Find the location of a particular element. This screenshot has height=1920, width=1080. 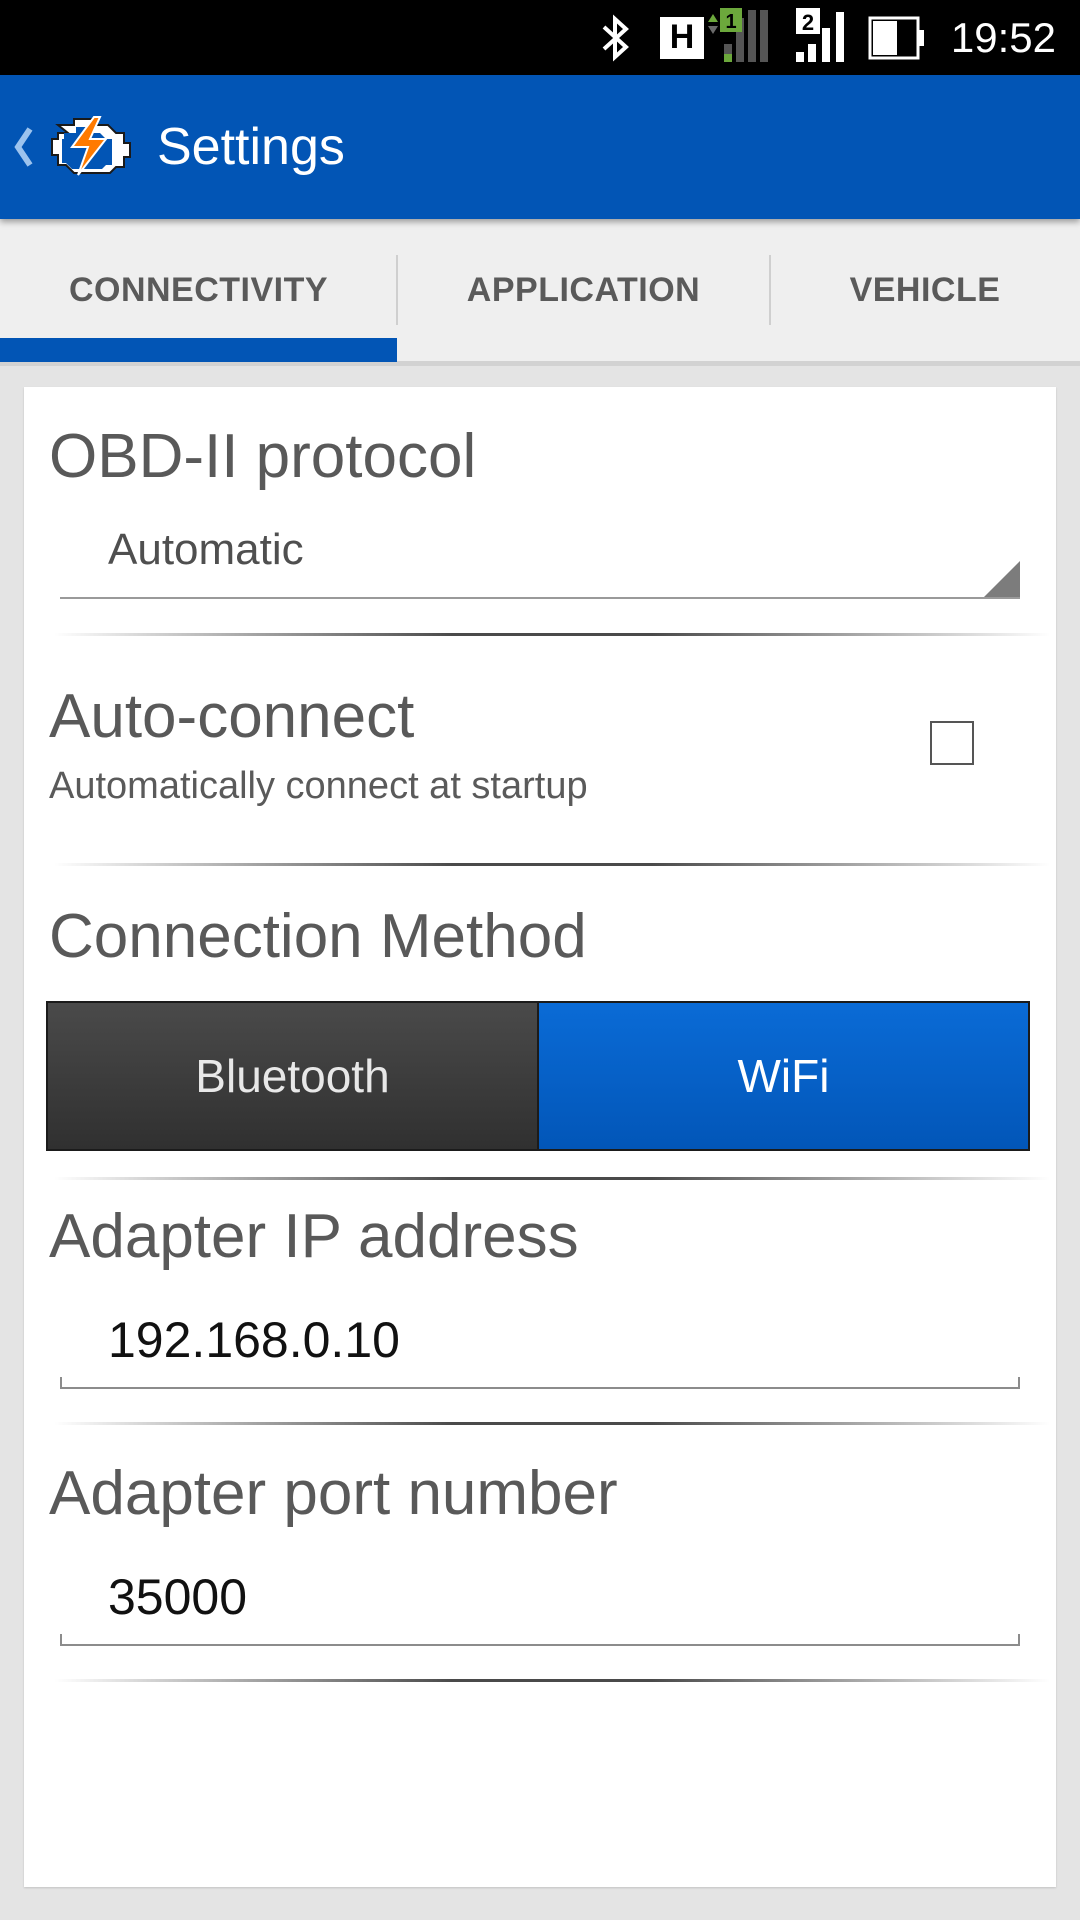

dropdown-arrow-icon is located at coordinates (1002, 579).